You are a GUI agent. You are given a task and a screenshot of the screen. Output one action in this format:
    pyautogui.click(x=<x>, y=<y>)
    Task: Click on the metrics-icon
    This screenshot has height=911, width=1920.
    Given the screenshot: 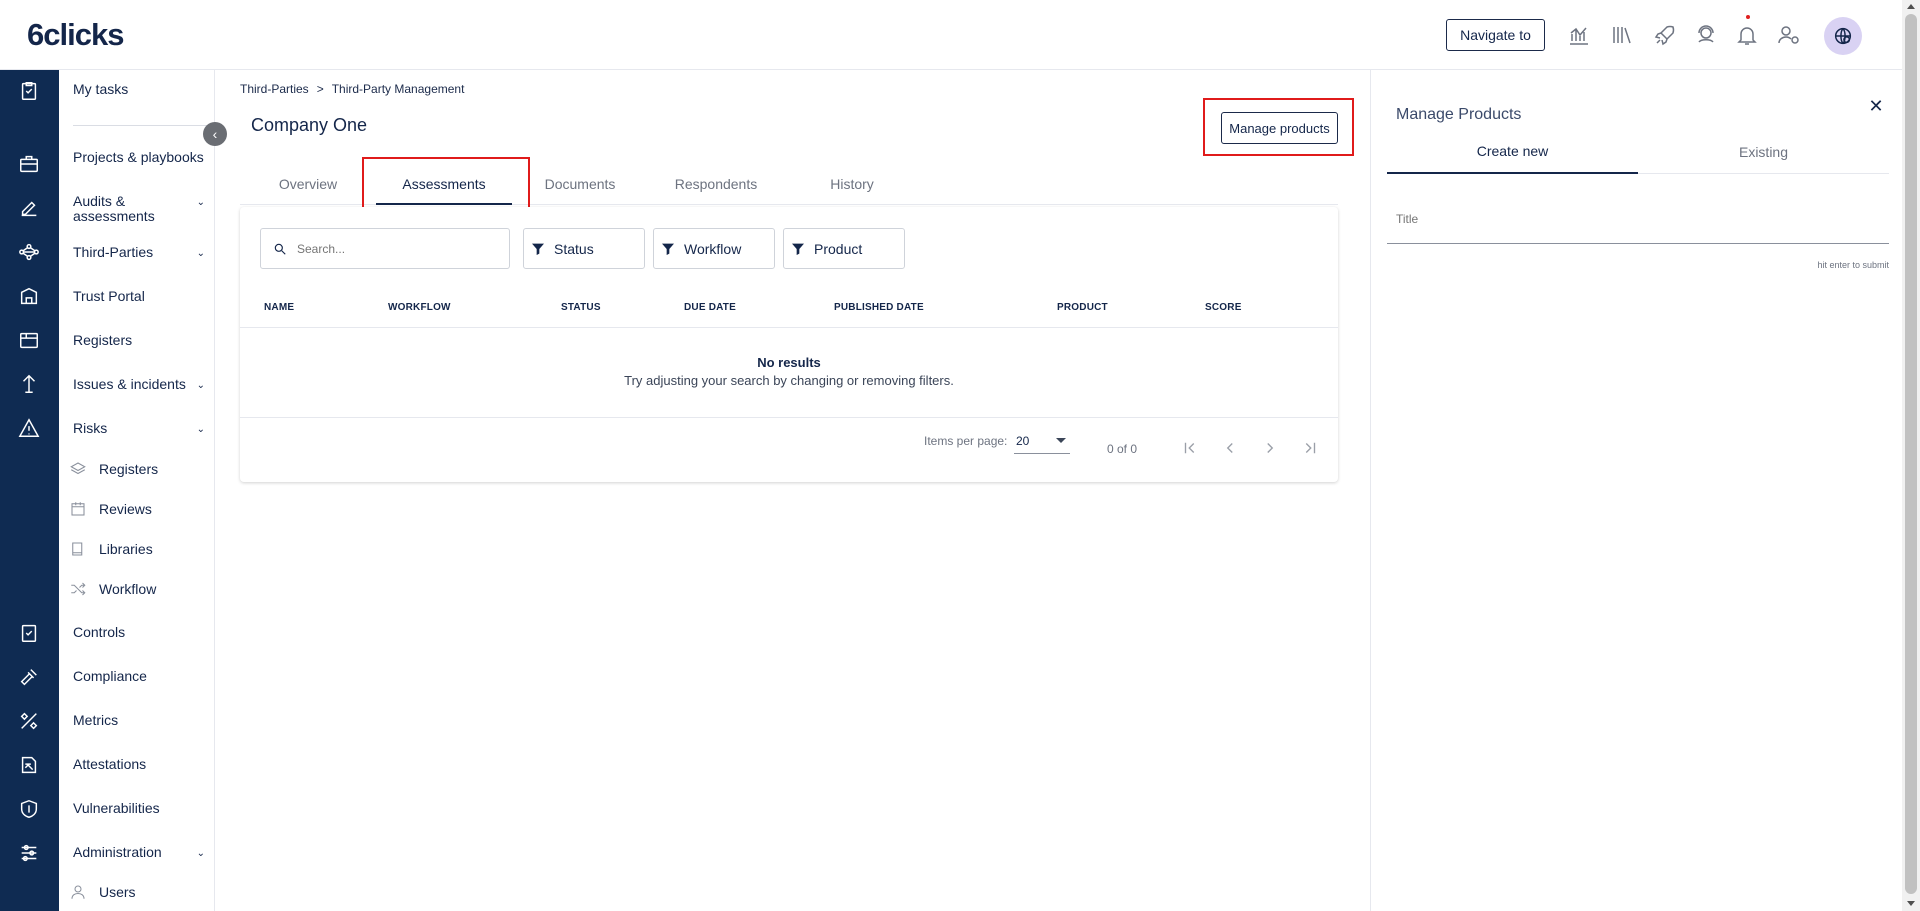 What is the action you would take?
    pyautogui.click(x=29, y=721)
    